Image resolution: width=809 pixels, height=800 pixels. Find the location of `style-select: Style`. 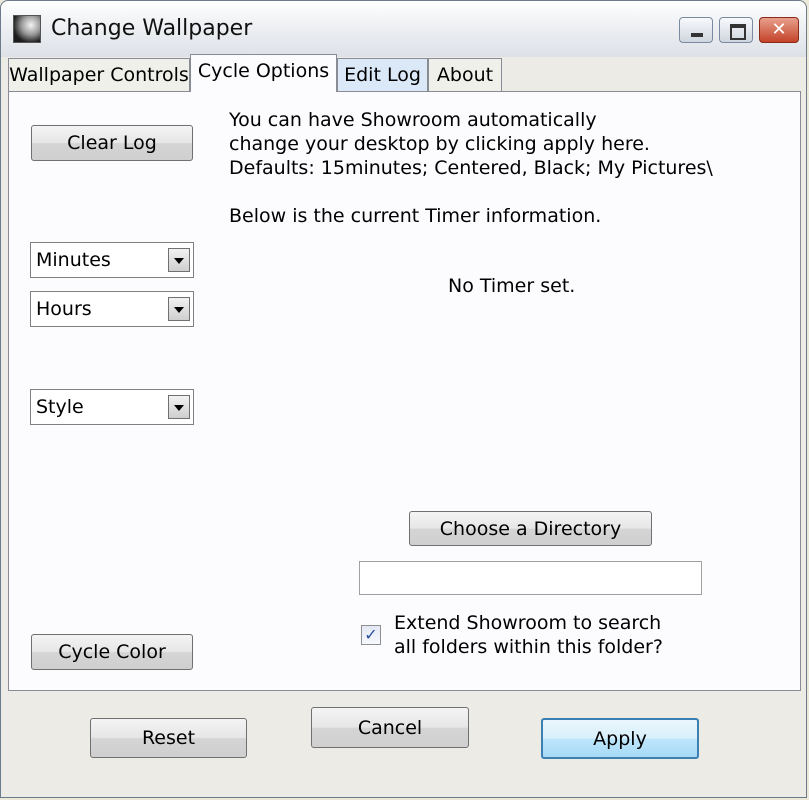

style-select: Style is located at coordinates (112, 407).